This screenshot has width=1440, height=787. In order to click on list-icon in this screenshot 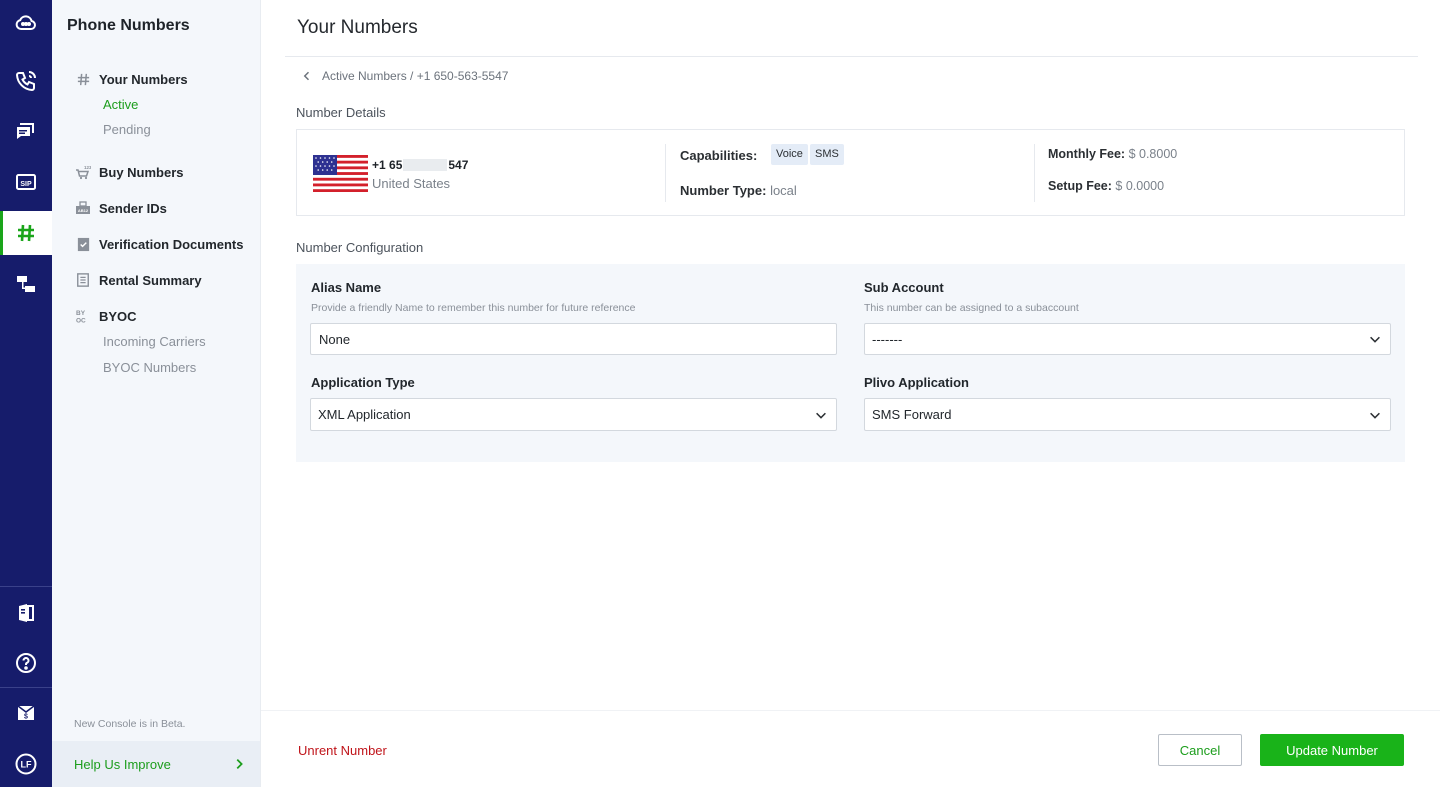, I will do `click(83, 280)`.